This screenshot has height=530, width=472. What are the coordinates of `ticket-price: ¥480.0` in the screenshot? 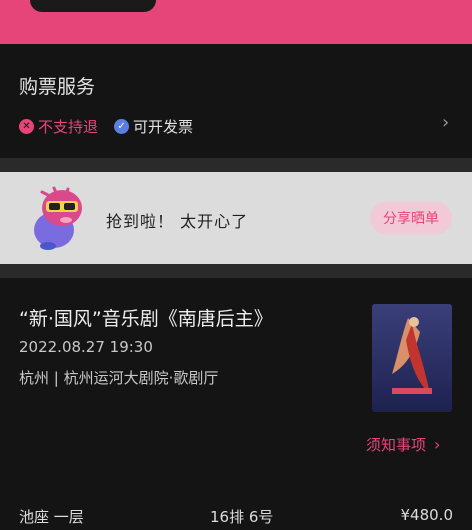 It's located at (427, 515).